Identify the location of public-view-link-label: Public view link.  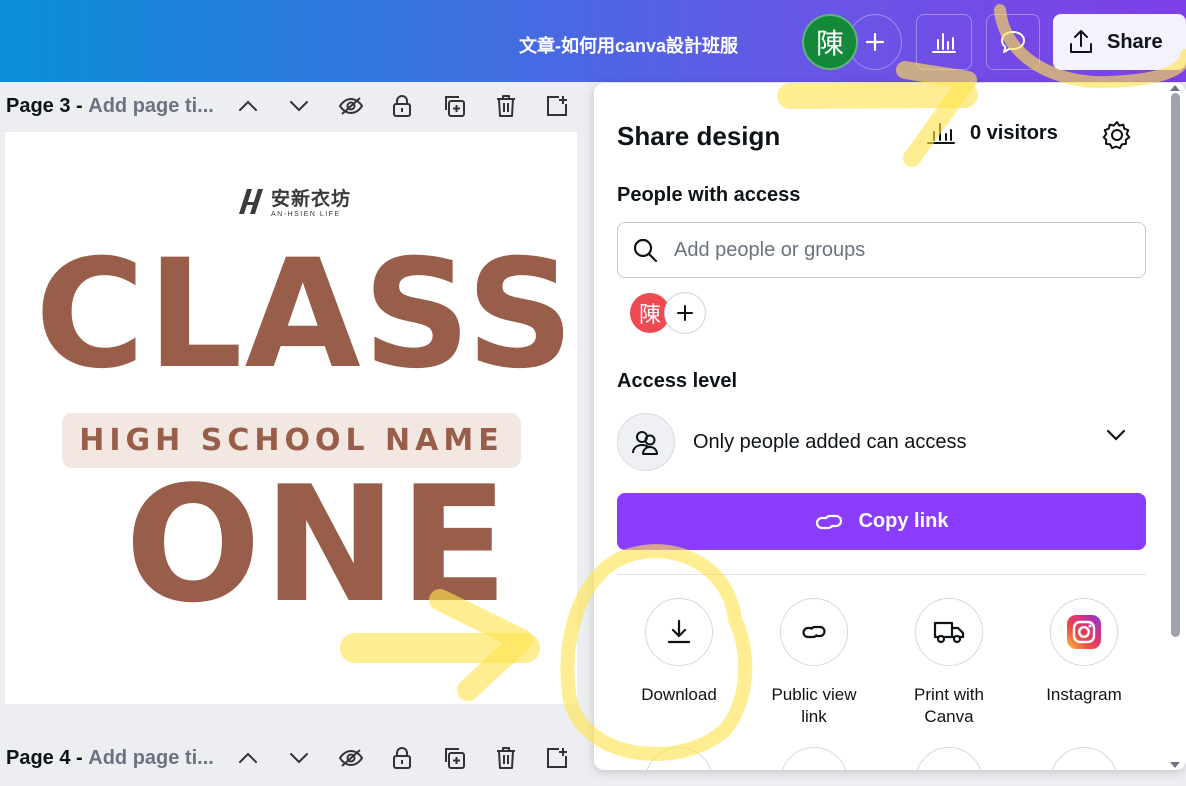
(814, 705).